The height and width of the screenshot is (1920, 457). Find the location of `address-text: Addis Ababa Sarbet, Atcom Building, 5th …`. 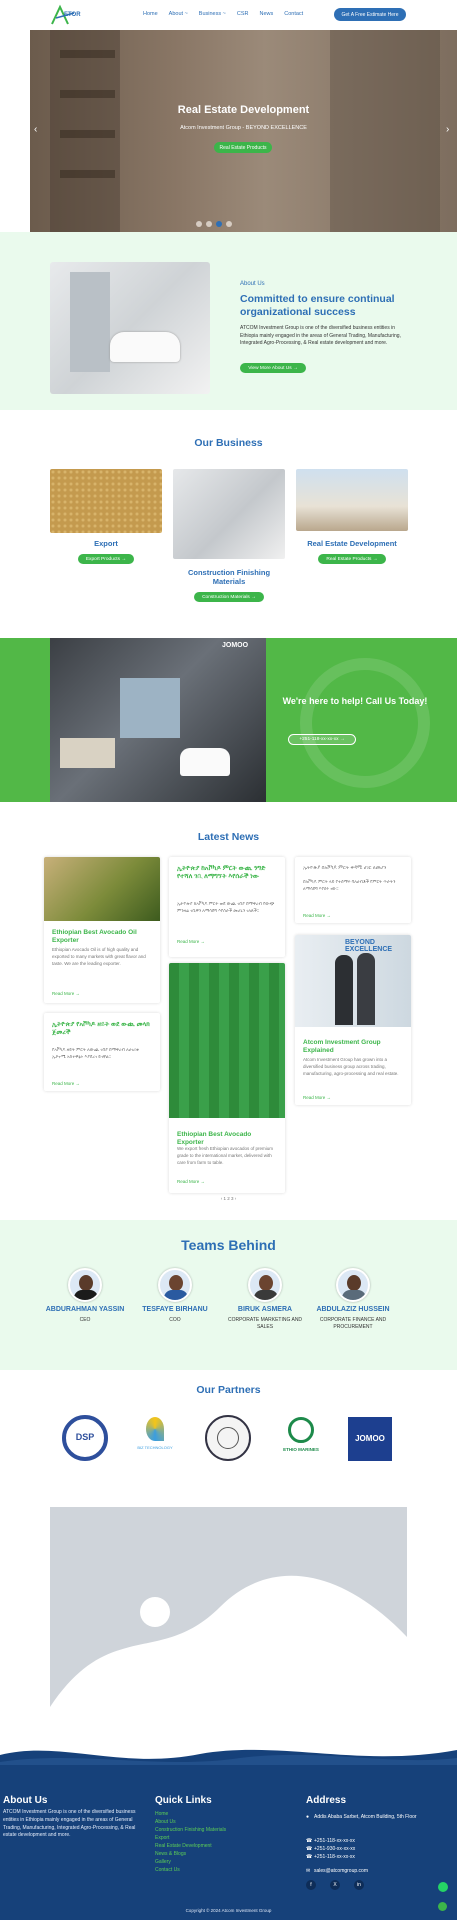

address-text: Addis Ababa Sarbet, Atcom Building, 5th … is located at coordinates (365, 1817).